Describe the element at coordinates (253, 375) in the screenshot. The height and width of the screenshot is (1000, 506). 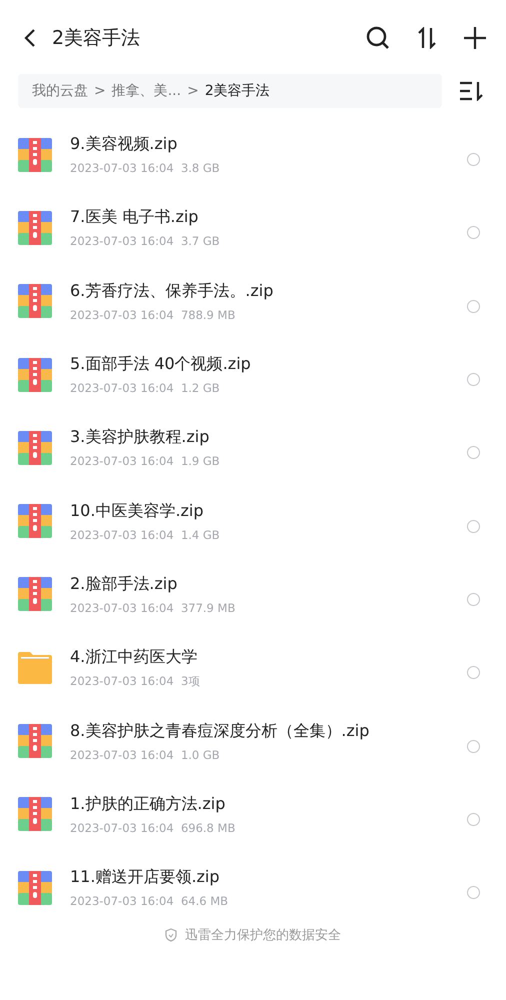
I see `file-row: 5.面部手法 40个视频.zip 2023-07-03 16:04 1.2 GB` at that location.